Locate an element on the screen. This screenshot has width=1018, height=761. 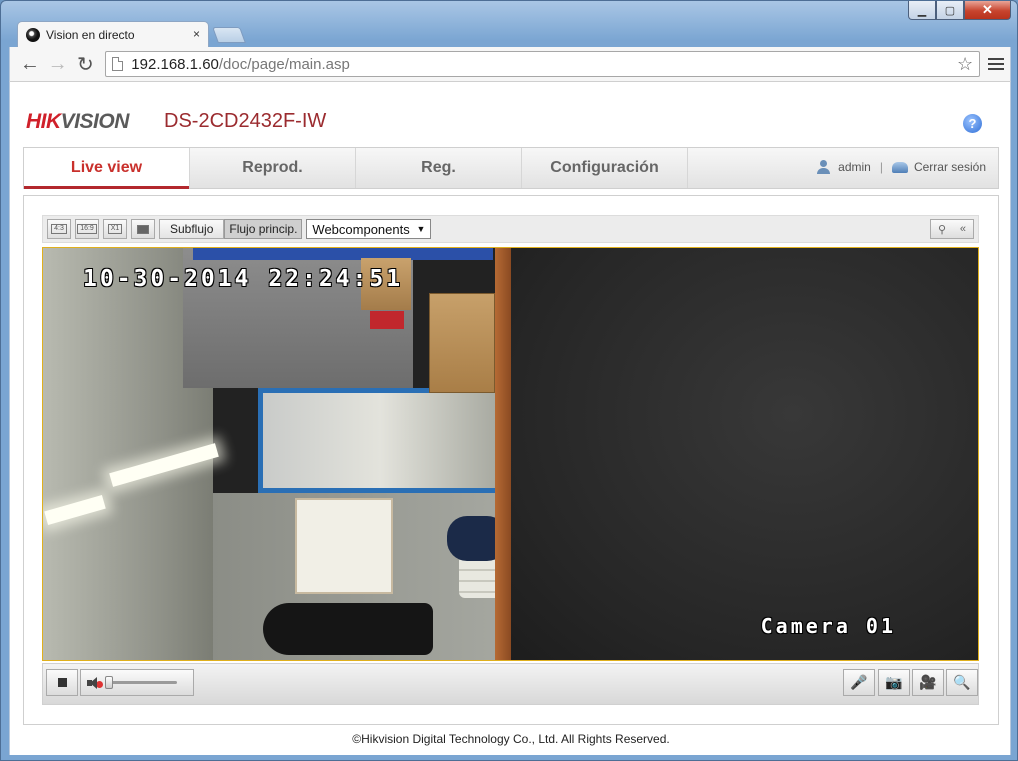
browser-tab: Vision en directo × is located at coordinates (113, 34).